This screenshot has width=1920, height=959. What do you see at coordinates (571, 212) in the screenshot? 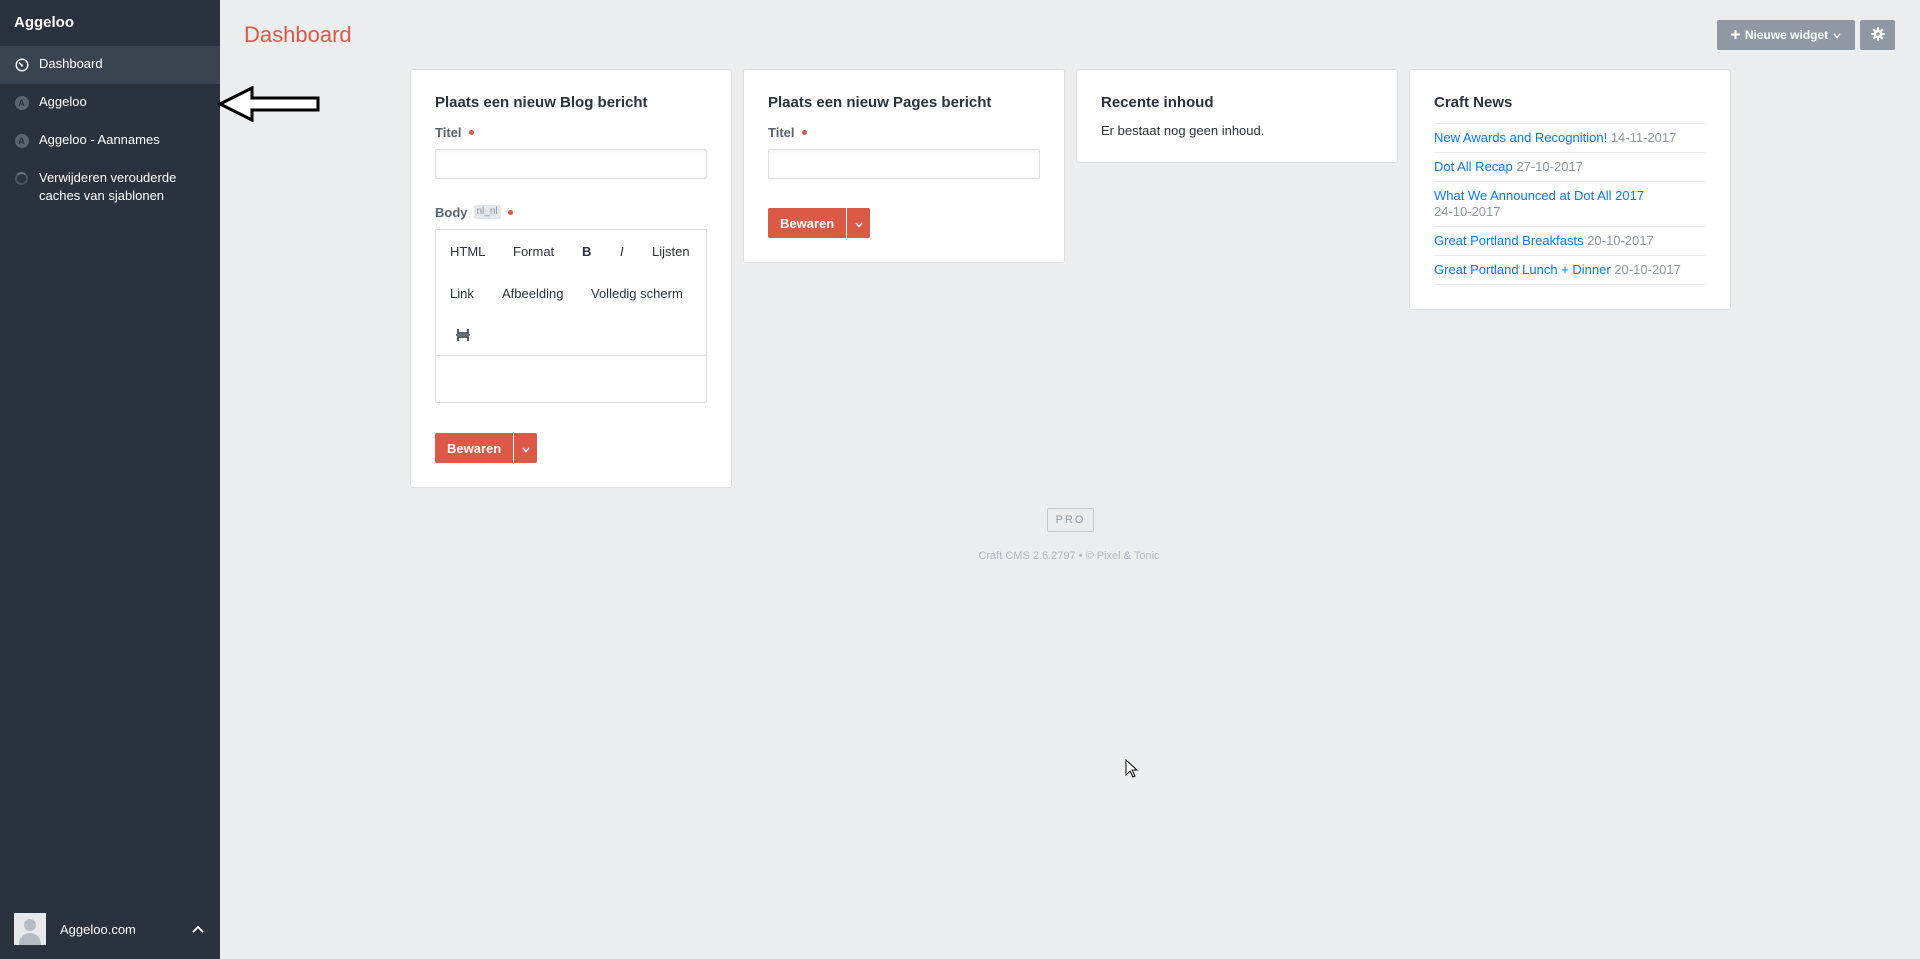
I see `body-field-label: Body nl_nl` at bounding box center [571, 212].